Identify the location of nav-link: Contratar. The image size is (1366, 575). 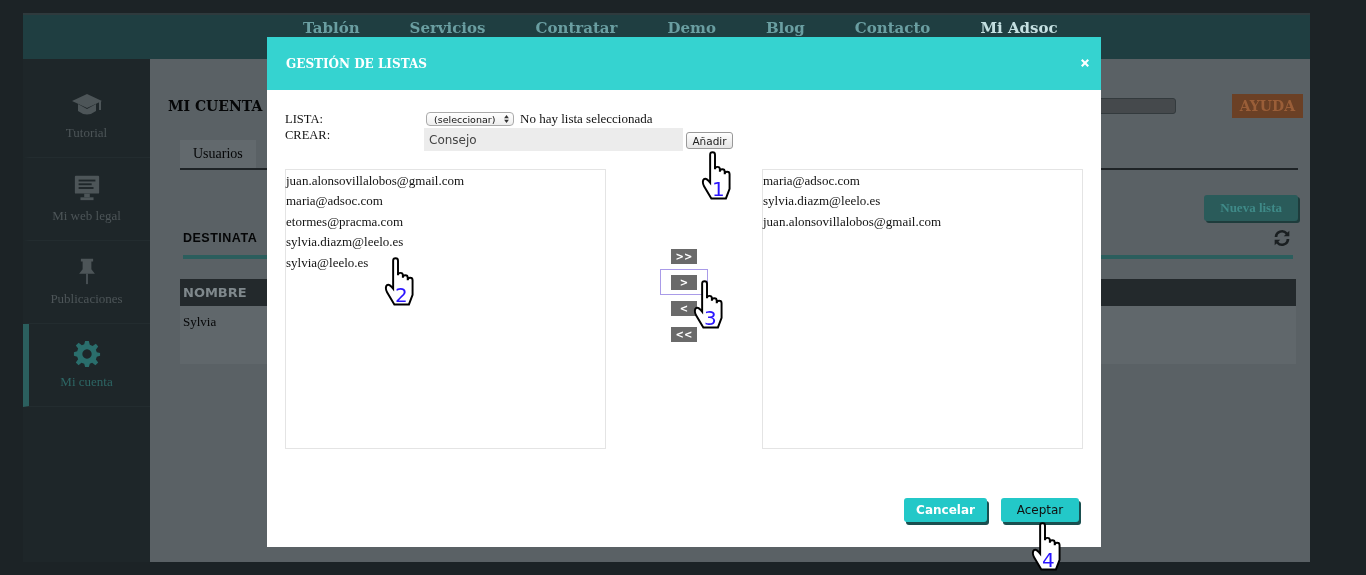
(576, 28).